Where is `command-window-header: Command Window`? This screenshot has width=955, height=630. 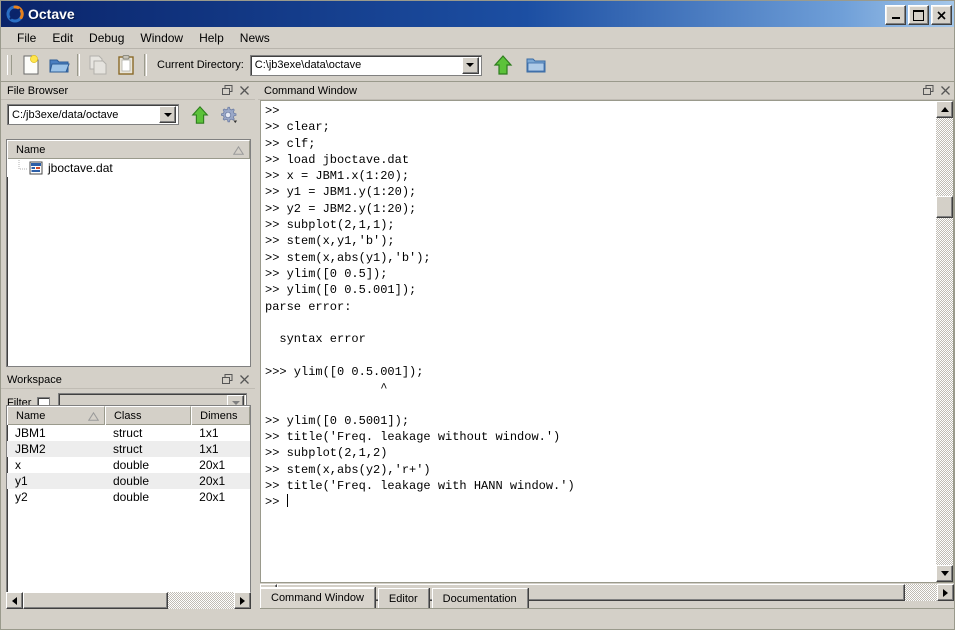 command-window-header: Command Window is located at coordinates (606, 91).